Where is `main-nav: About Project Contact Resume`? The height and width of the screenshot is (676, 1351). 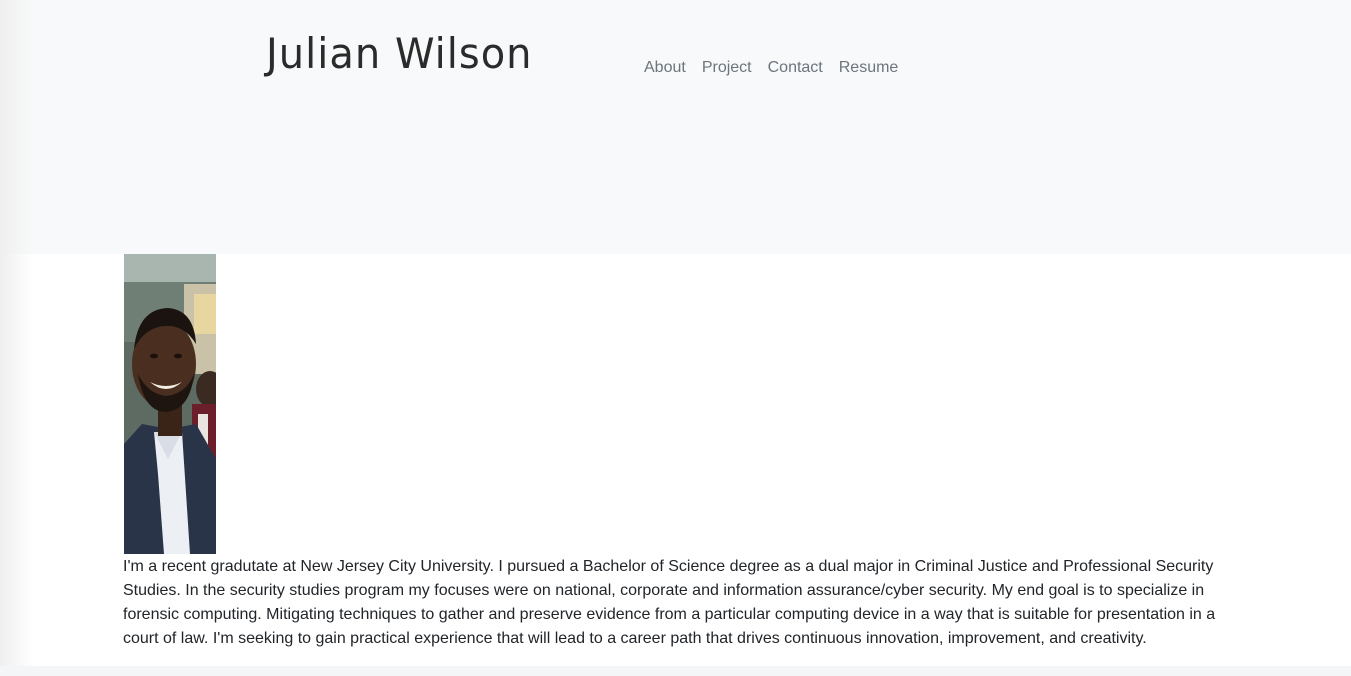
main-nav: About Project Contact Resume is located at coordinates (771, 68).